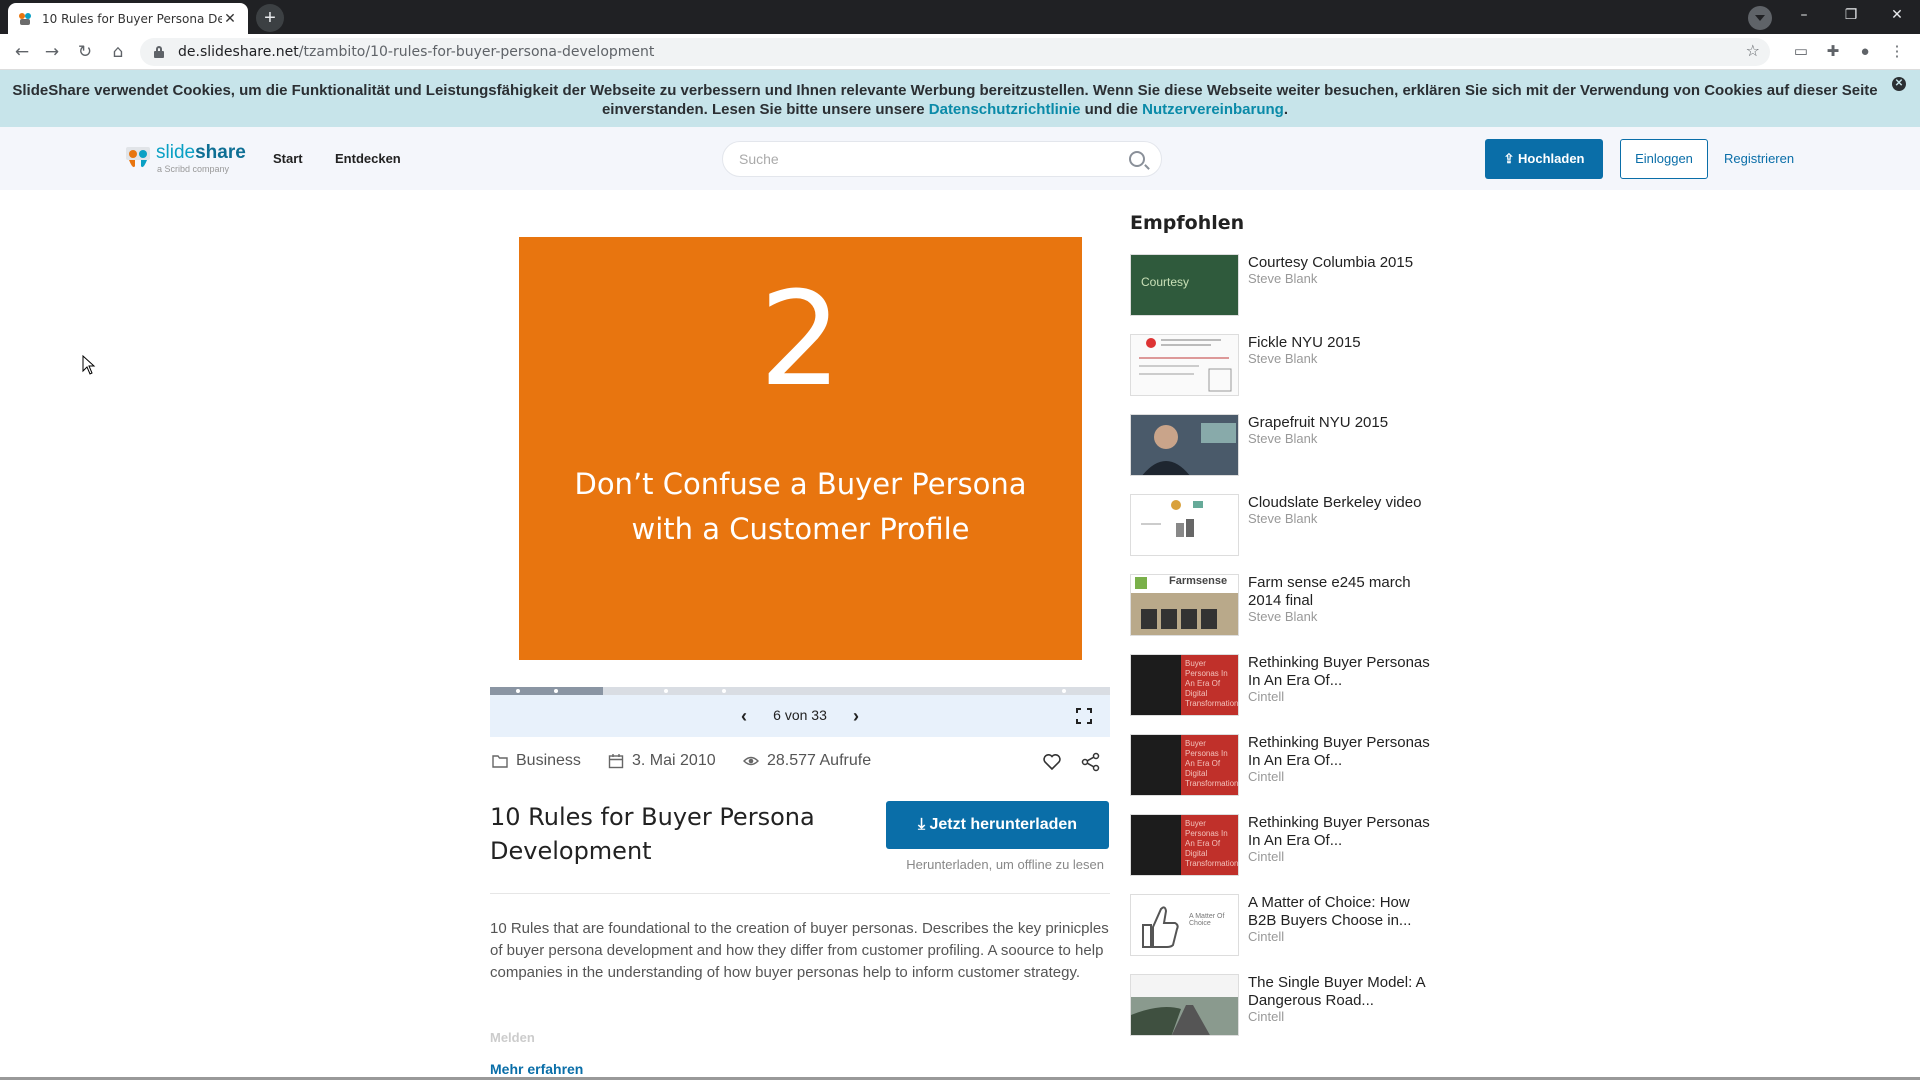 The height and width of the screenshot is (1080, 1920). Describe the element at coordinates (1801, 52) in the screenshot. I see `cast-icon: ▭` at that location.